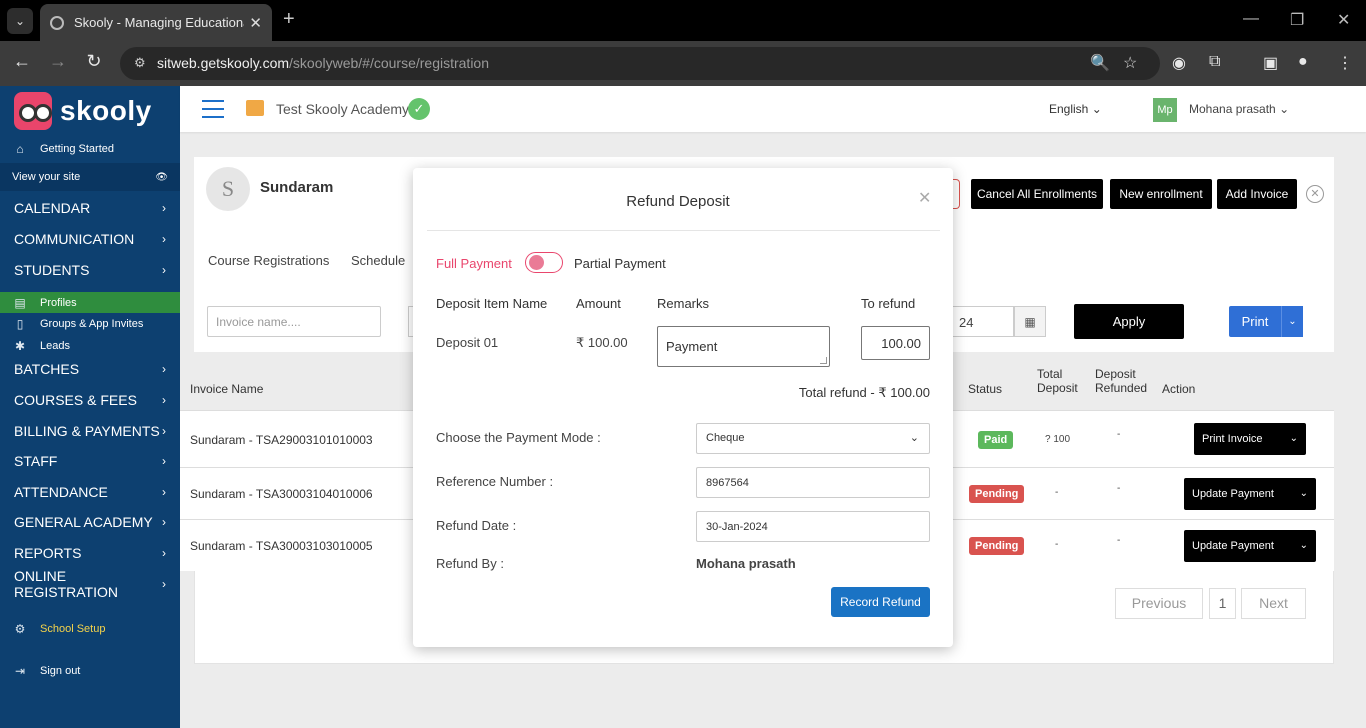 The width and height of the screenshot is (1366, 728). I want to click on add-invoice-button: Add Invoice, so click(1257, 194).